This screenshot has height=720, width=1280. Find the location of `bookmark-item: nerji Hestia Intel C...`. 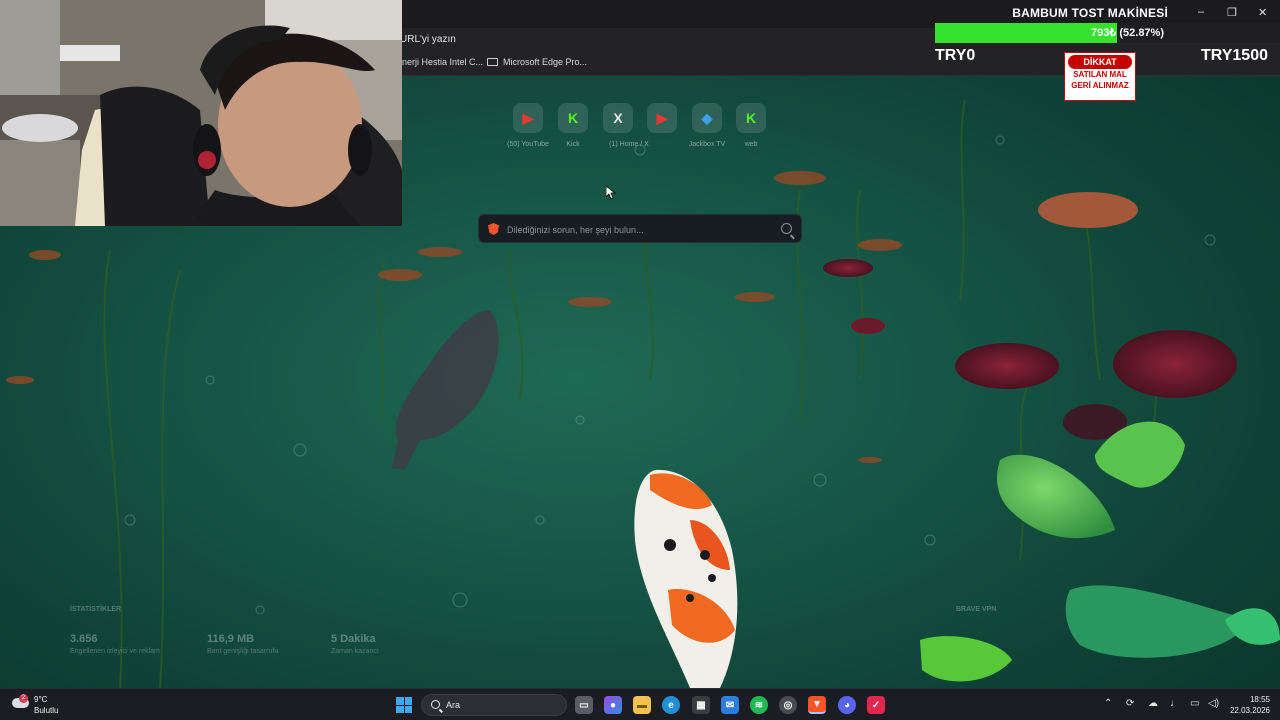

bookmark-item: nerji Hestia Intel C... is located at coordinates (442, 62).